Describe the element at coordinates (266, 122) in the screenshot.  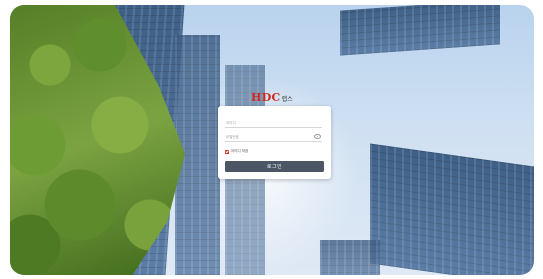
I see `id-input` at that location.